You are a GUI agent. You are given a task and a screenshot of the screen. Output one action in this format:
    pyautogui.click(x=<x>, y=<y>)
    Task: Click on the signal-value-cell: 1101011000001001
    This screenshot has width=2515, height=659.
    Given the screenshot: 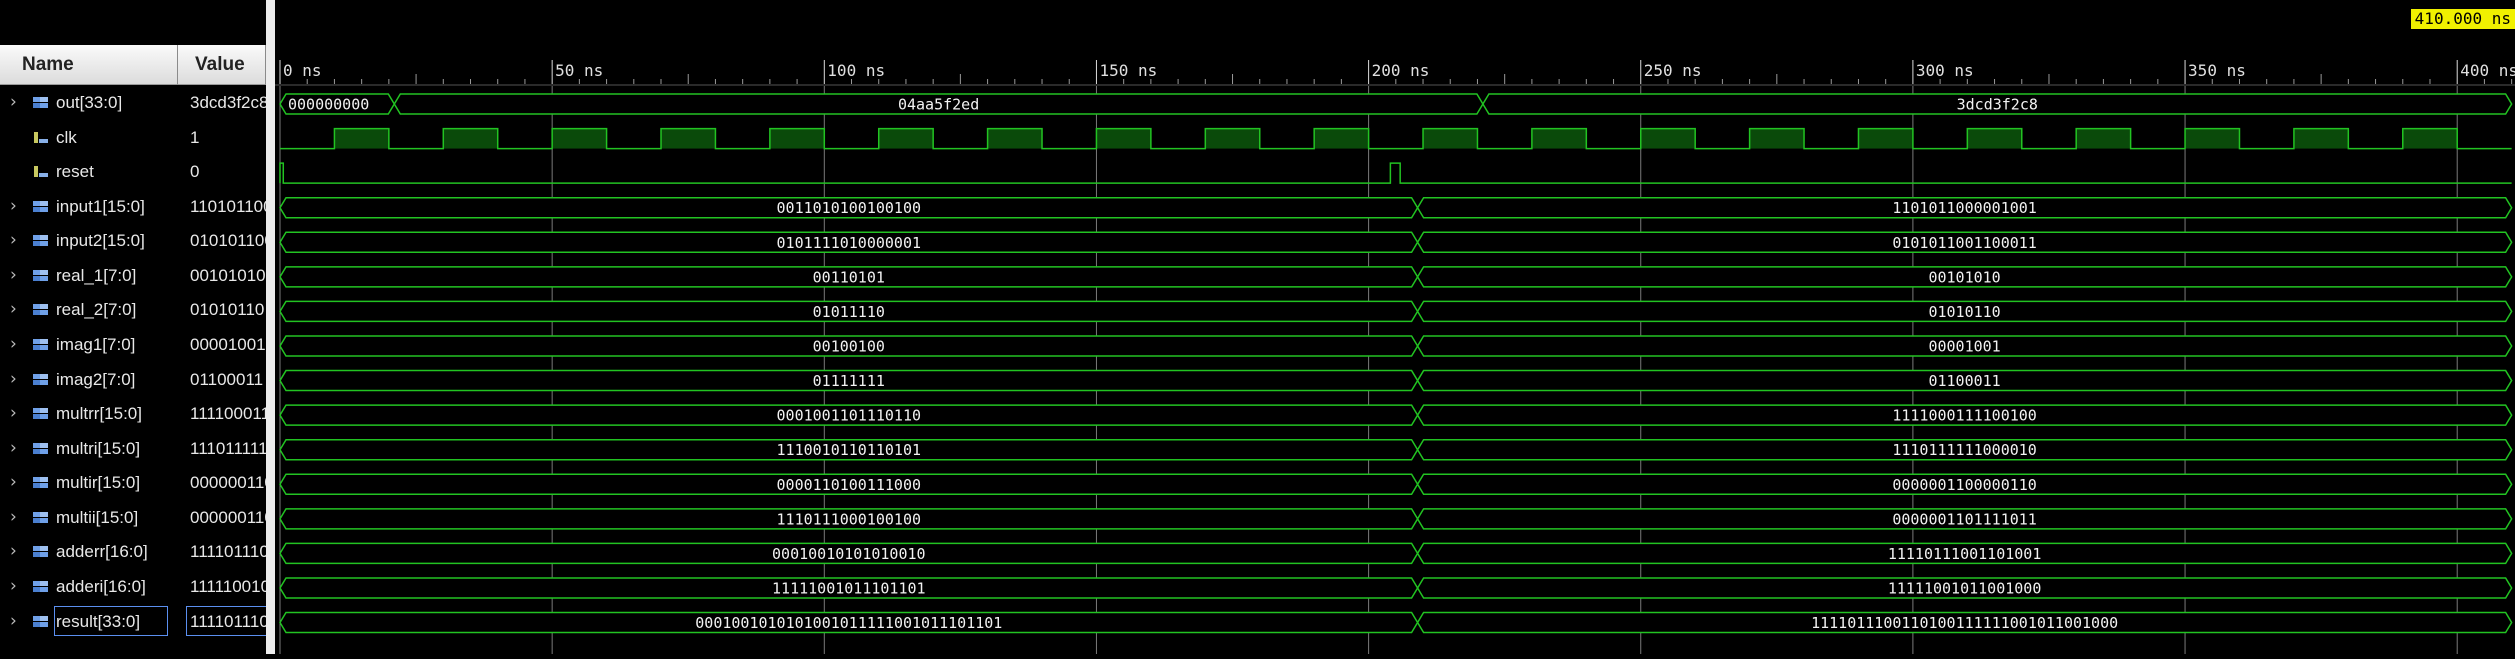 What is the action you would take?
    pyautogui.click(x=222, y=208)
    